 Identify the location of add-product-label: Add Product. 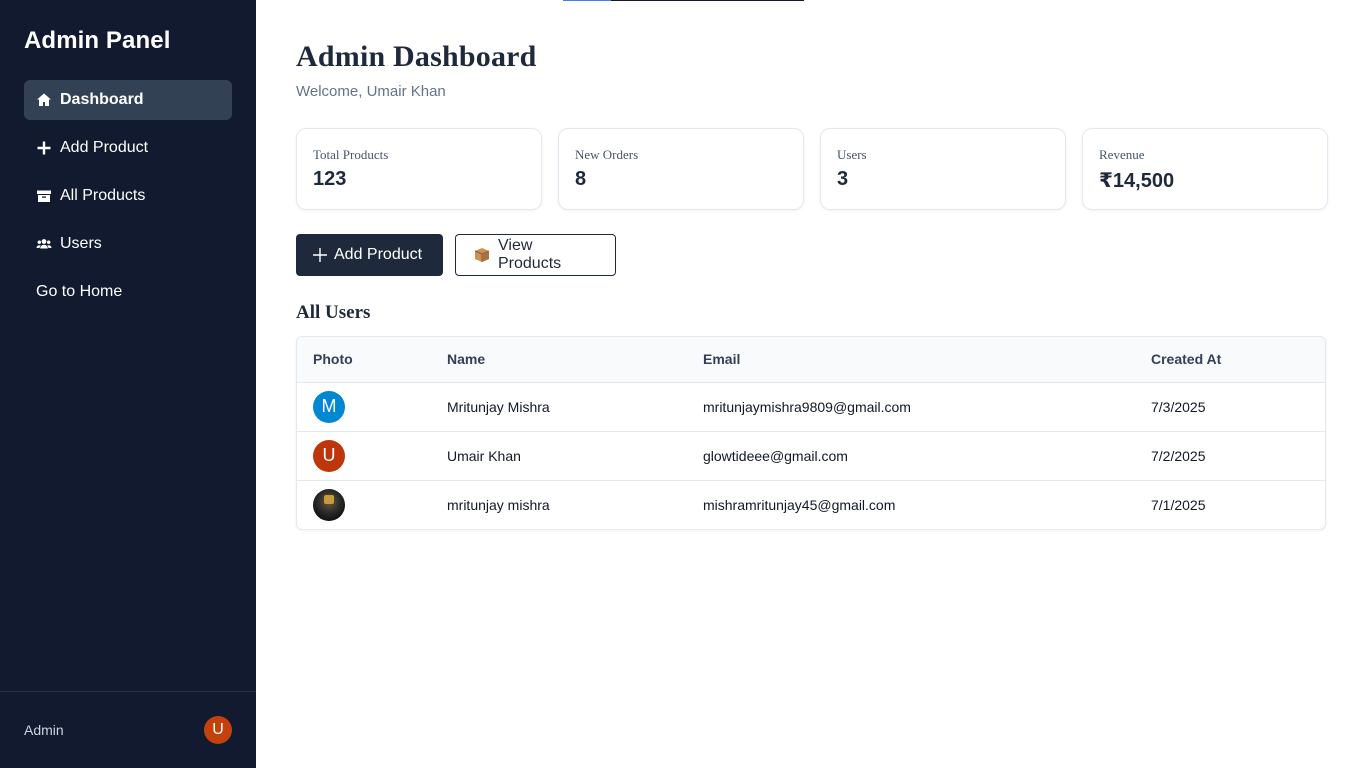
(378, 254).